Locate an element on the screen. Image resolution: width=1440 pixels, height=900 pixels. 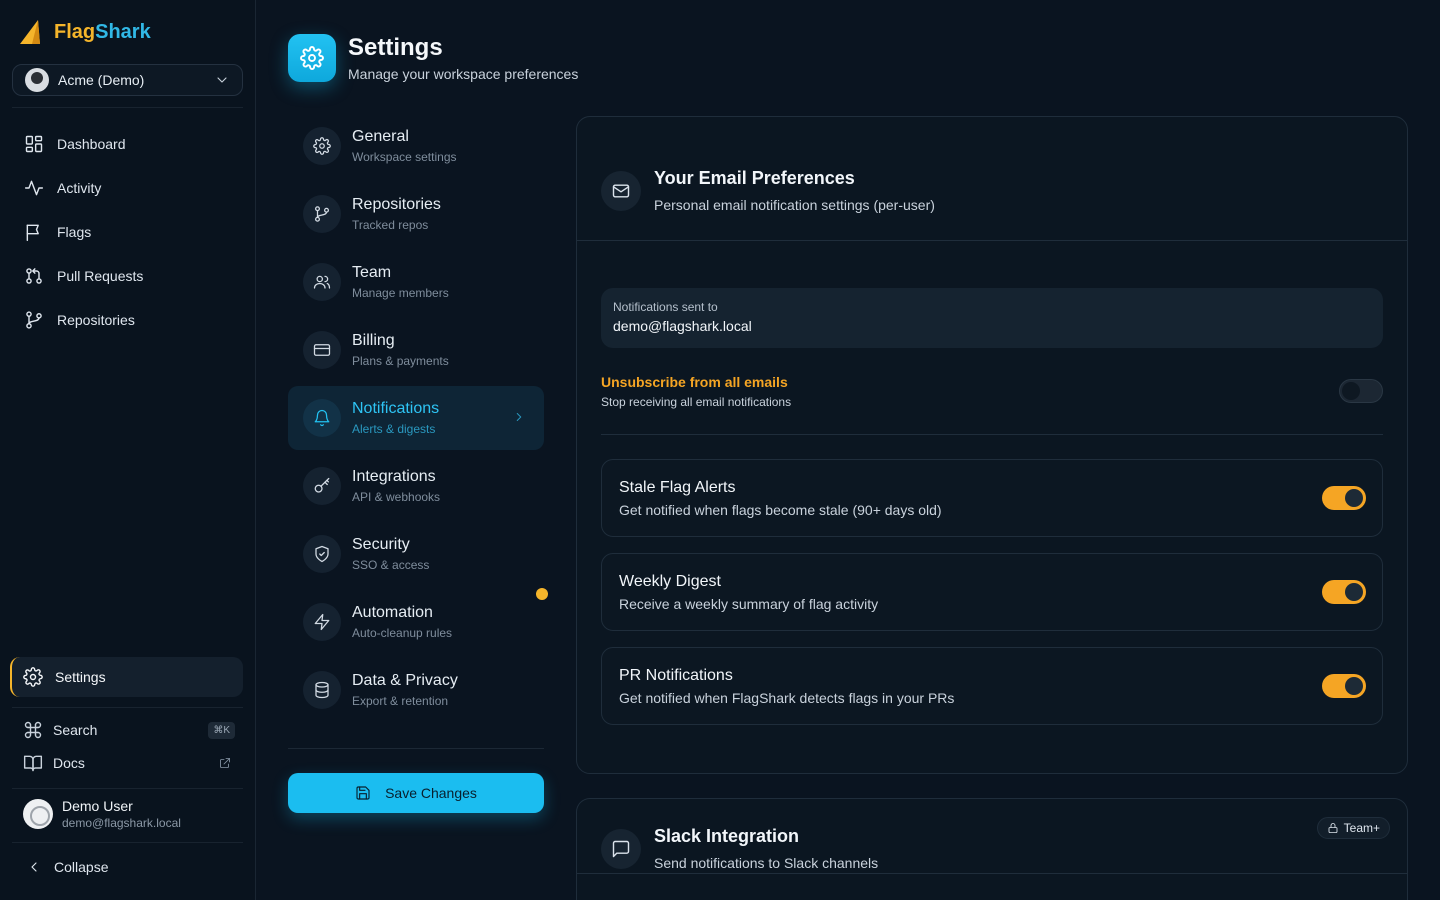
workspace-switcher: Acme (Demo) is located at coordinates (127, 80).